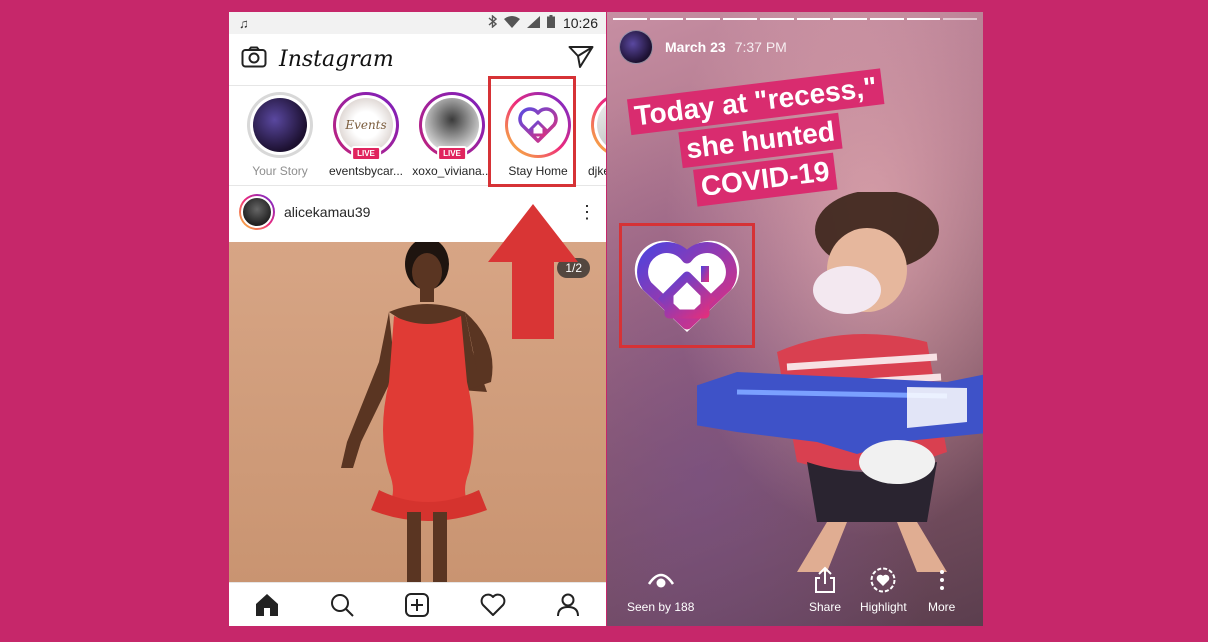 The height and width of the screenshot is (642, 1208). I want to click on stay-home-highlight-box, so click(532, 131).